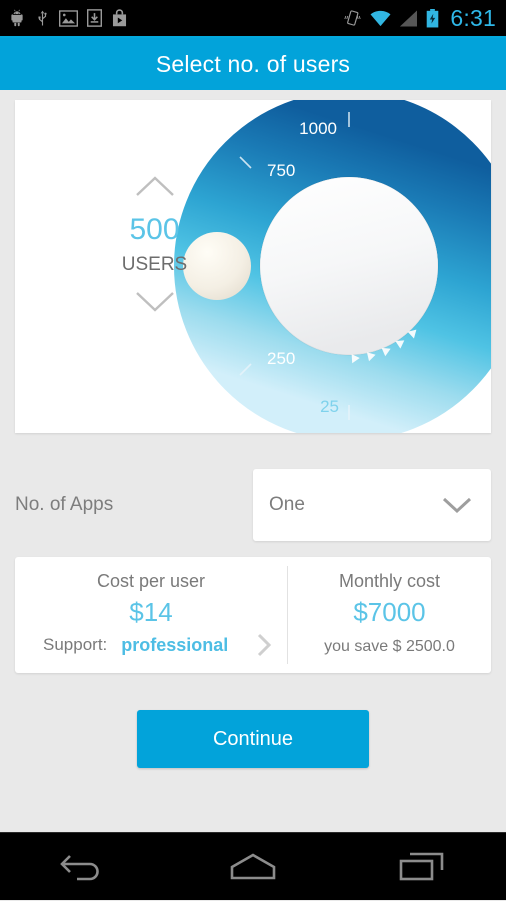 The height and width of the screenshot is (901, 506). What do you see at coordinates (389, 612) in the screenshot?
I see `monthly-cost-amount: $7000` at bounding box center [389, 612].